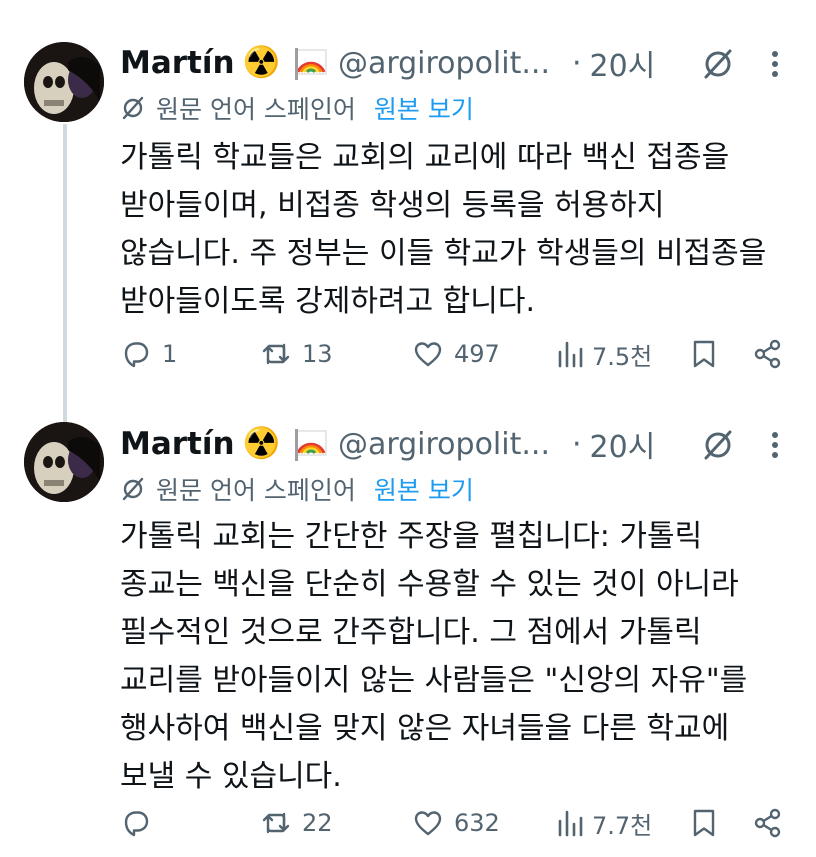 This screenshot has width=816, height=857. Describe the element at coordinates (443, 253) in the screenshot. I see `tweet-text-line: 않습니다. 주 정부는 이들 학교가 학생들의 비접종을` at that location.